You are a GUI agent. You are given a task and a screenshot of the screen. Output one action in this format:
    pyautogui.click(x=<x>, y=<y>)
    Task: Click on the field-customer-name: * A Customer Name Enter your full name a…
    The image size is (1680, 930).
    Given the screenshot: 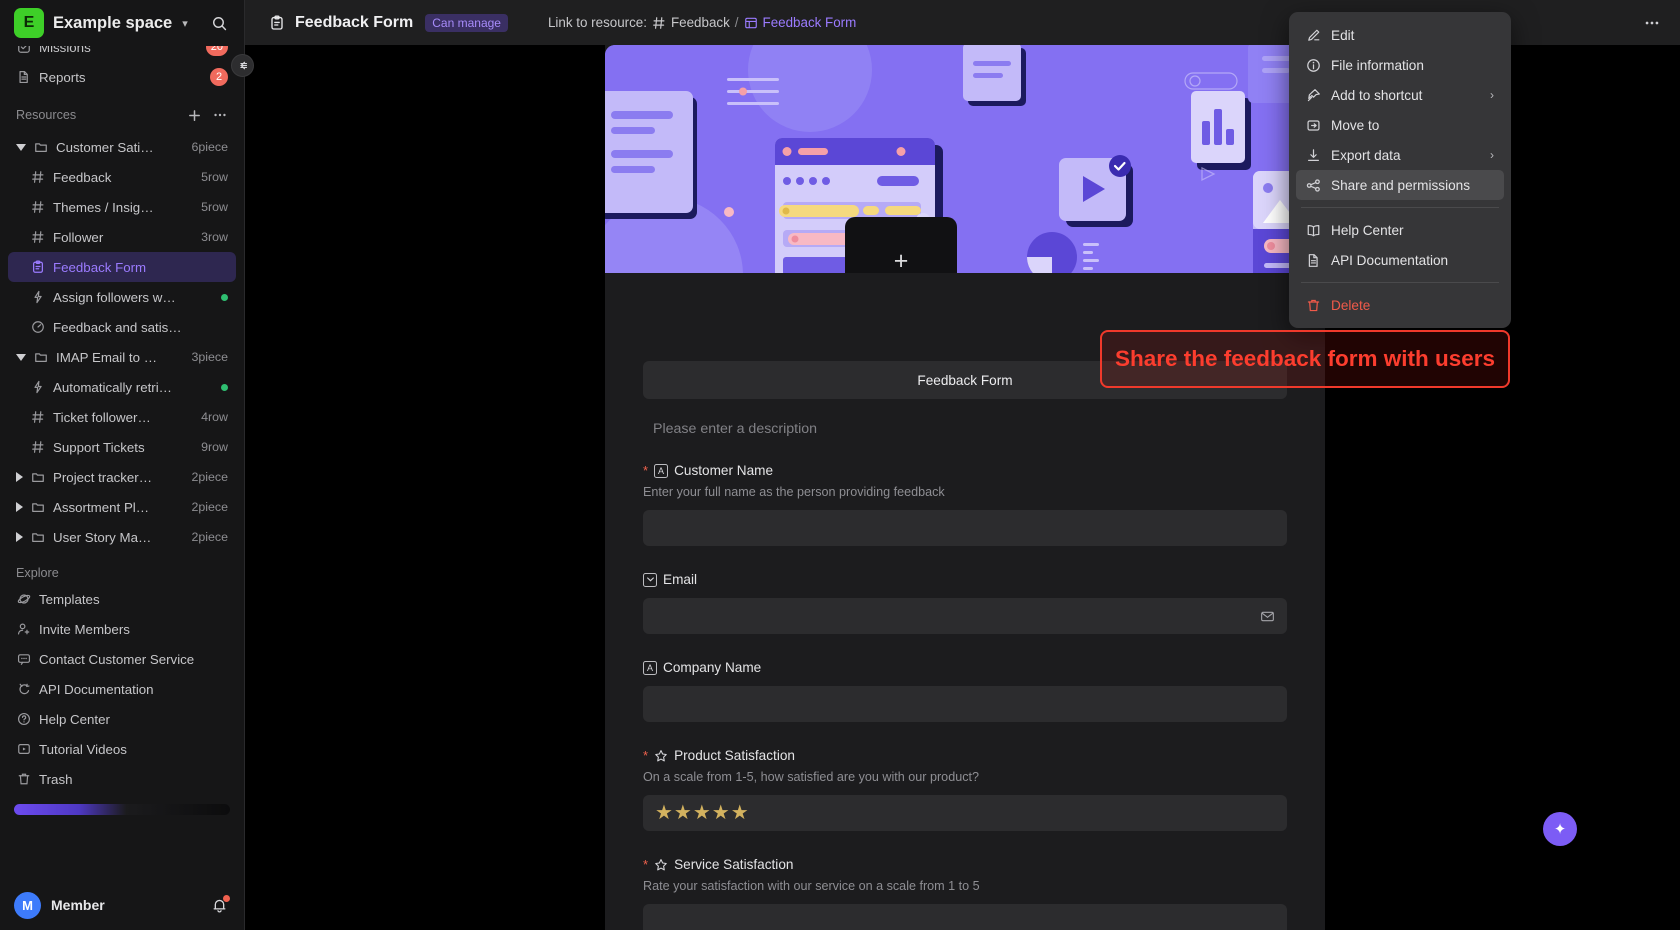 What is the action you would take?
    pyautogui.click(x=965, y=504)
    